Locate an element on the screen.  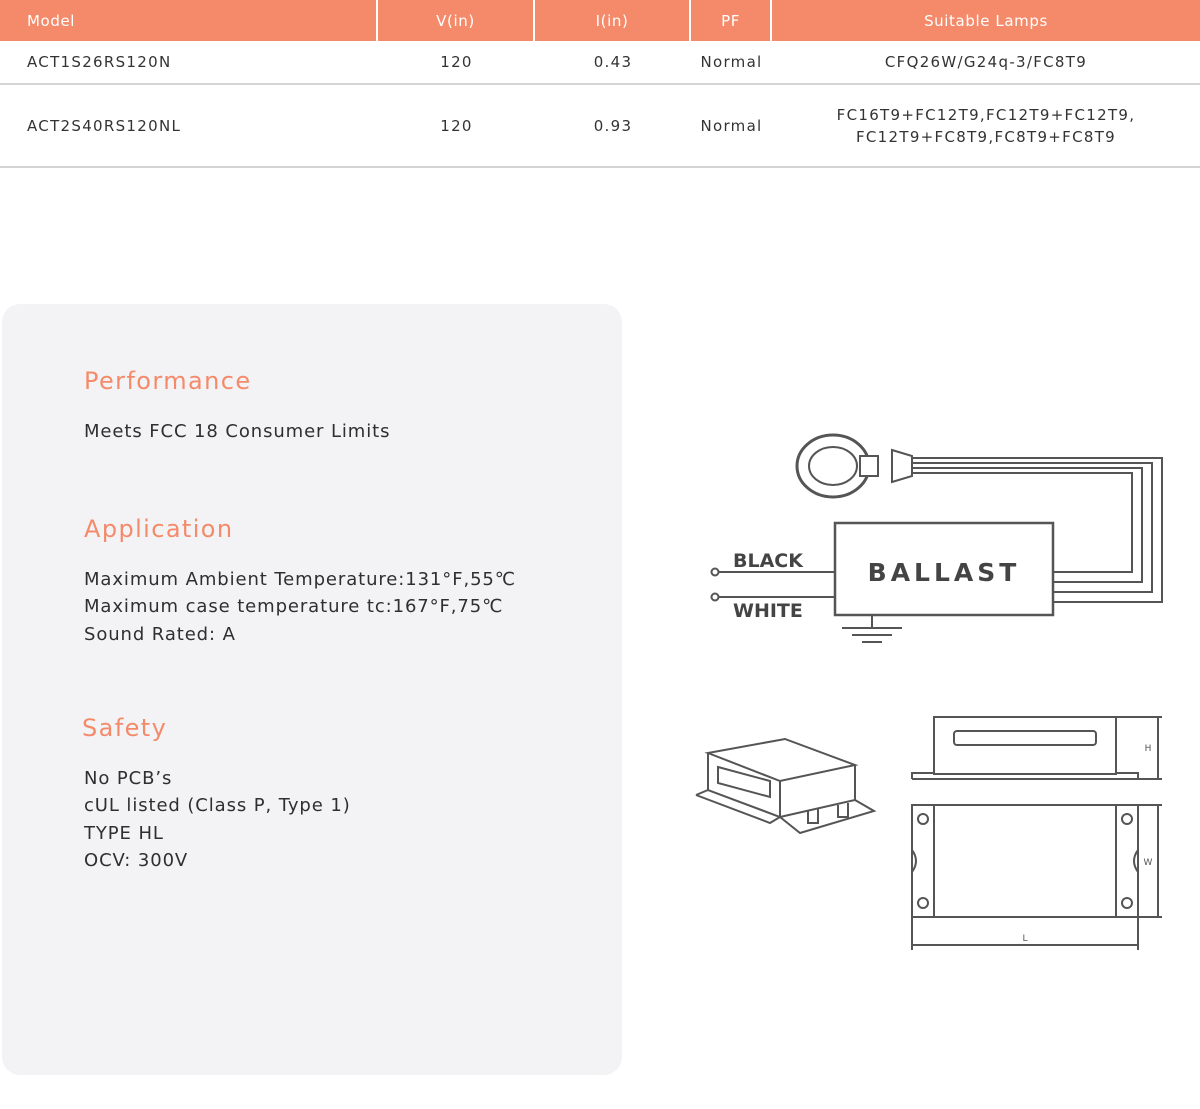
safety-line: cUL listed (Class P, Type 1) is located at coordinates (217, 806).